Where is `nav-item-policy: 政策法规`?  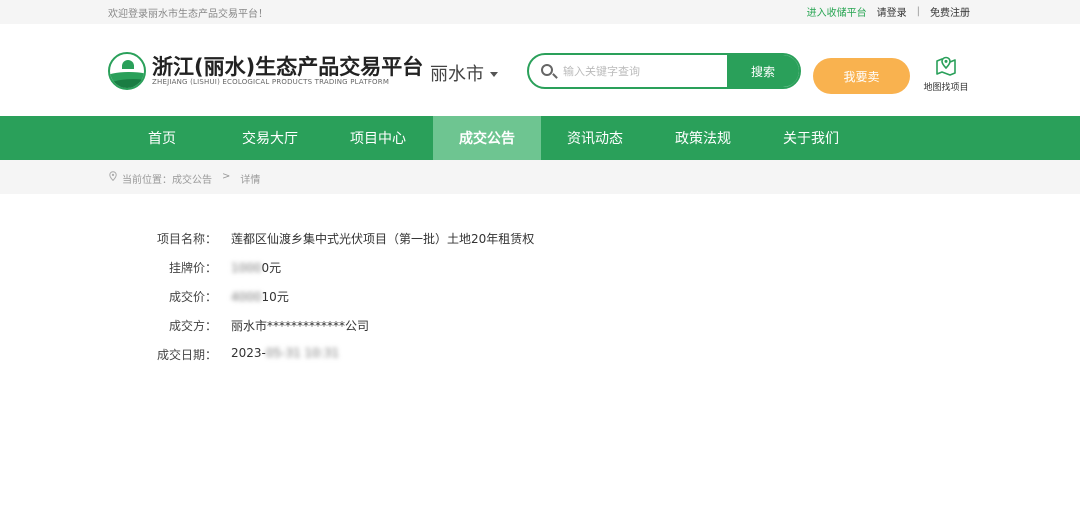
nav-item-policy: 政策法规 is located at coordinates (703, 138).